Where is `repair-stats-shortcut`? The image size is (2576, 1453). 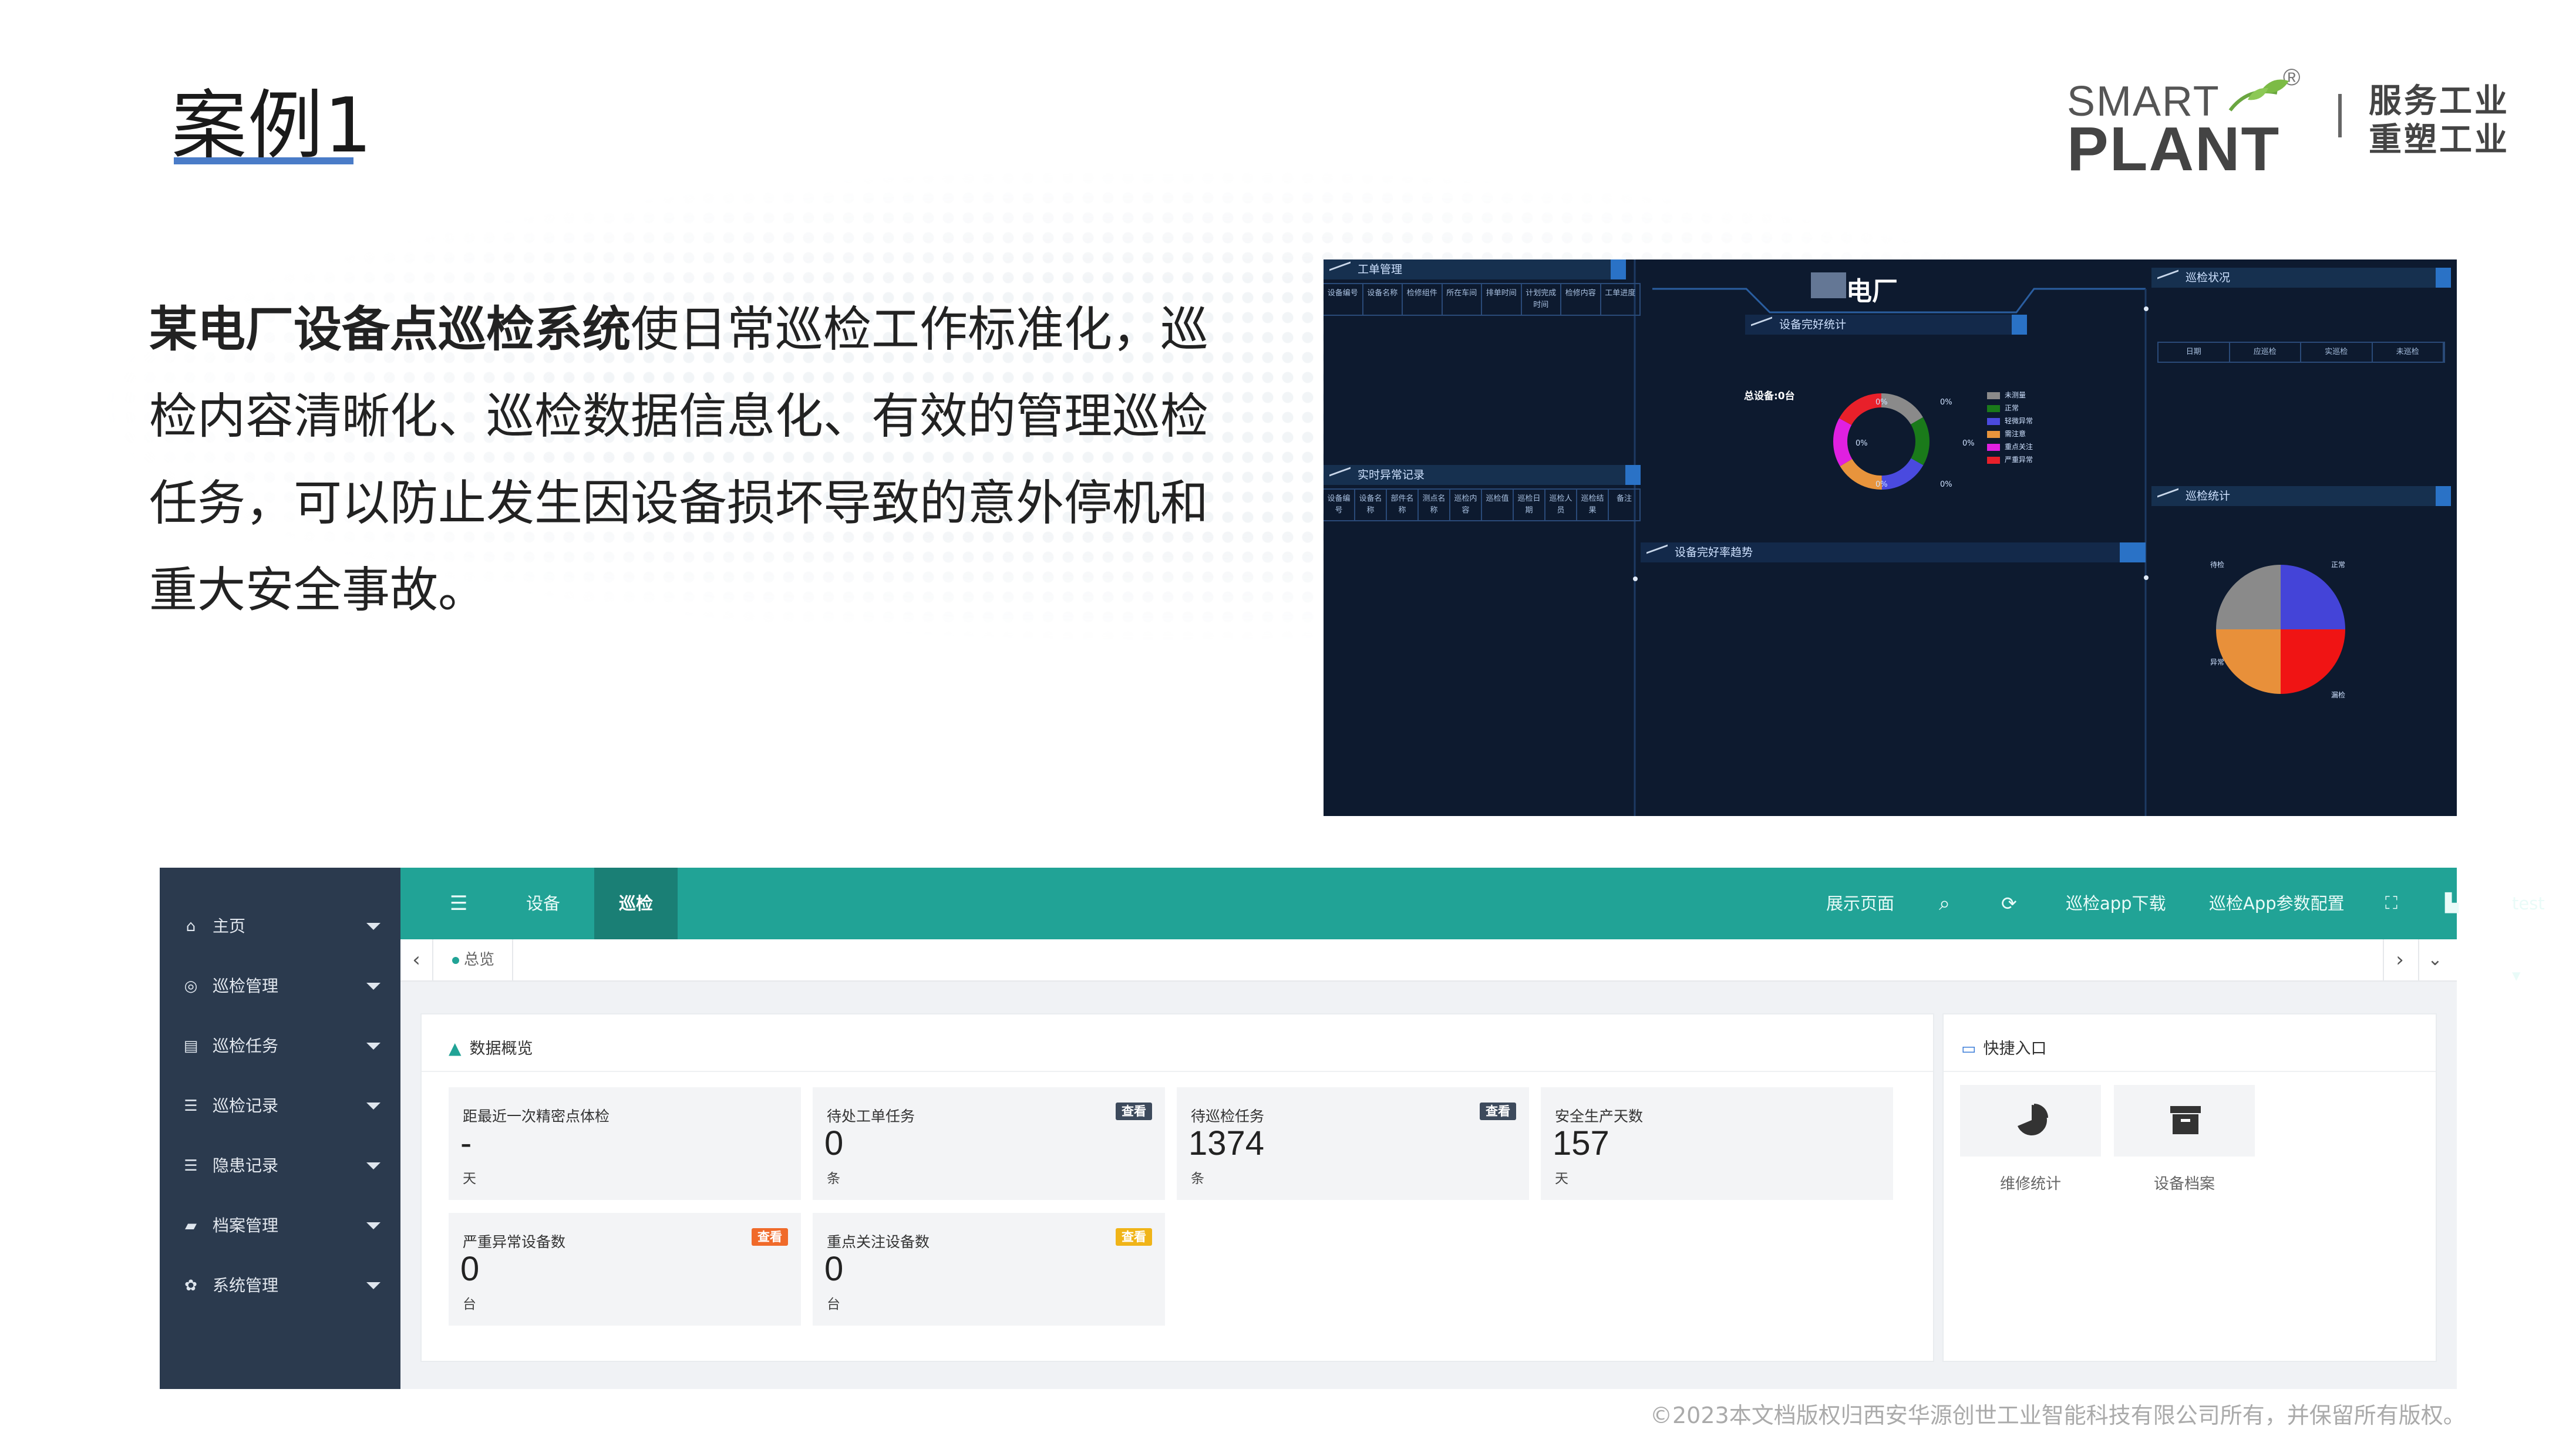 repair-stats-shortcut is located at coordinates (2030, 1121).